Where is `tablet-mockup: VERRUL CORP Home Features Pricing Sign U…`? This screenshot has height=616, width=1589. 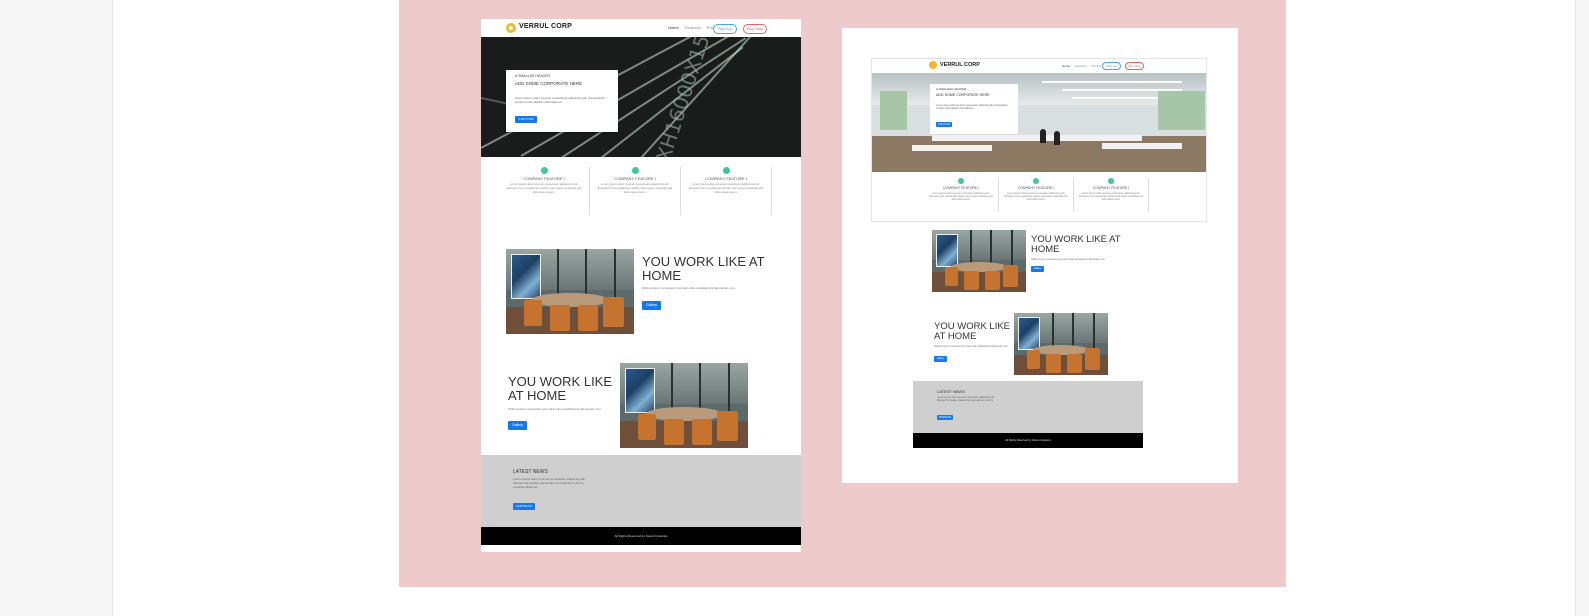 tablet-mockup: VERRUL CORP Home Features Pricing Sign U… is located at coordinates (1039, 140).